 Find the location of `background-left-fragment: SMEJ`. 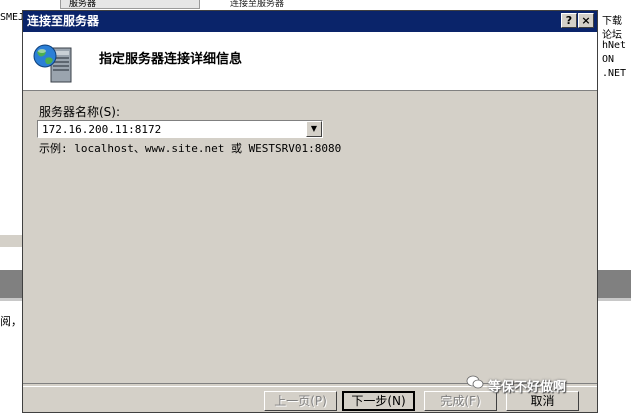

background-left-fragment: SMEJ is located at coordinates (12, 17).